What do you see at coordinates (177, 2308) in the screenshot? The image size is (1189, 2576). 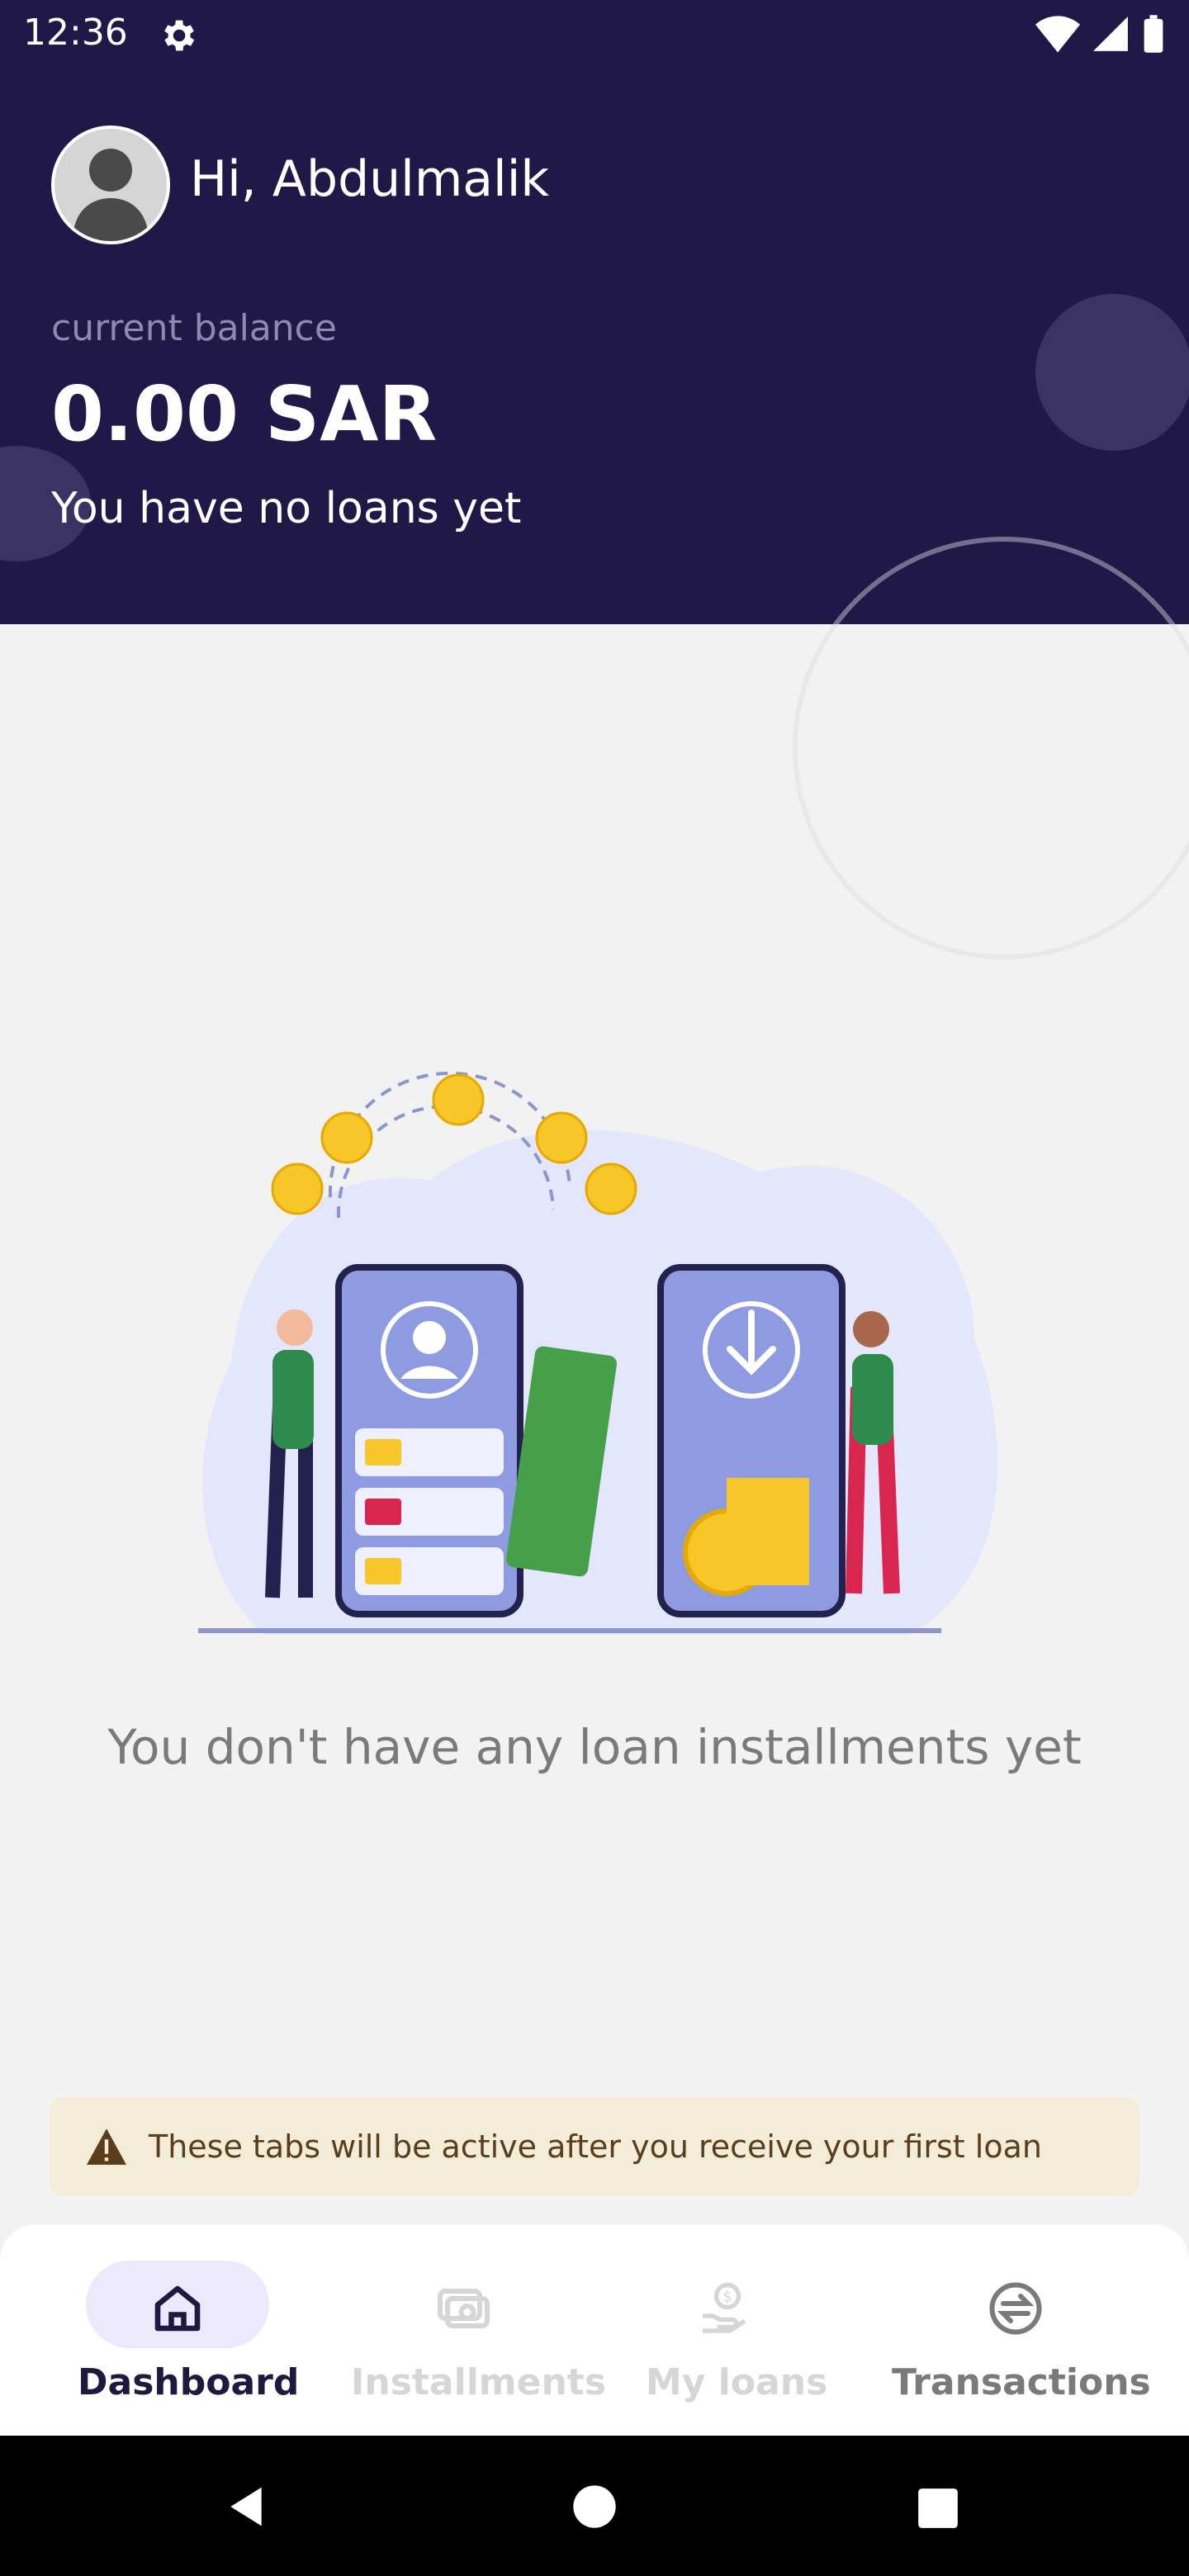 I see `home-icon` at bounding box center [177, 2308].